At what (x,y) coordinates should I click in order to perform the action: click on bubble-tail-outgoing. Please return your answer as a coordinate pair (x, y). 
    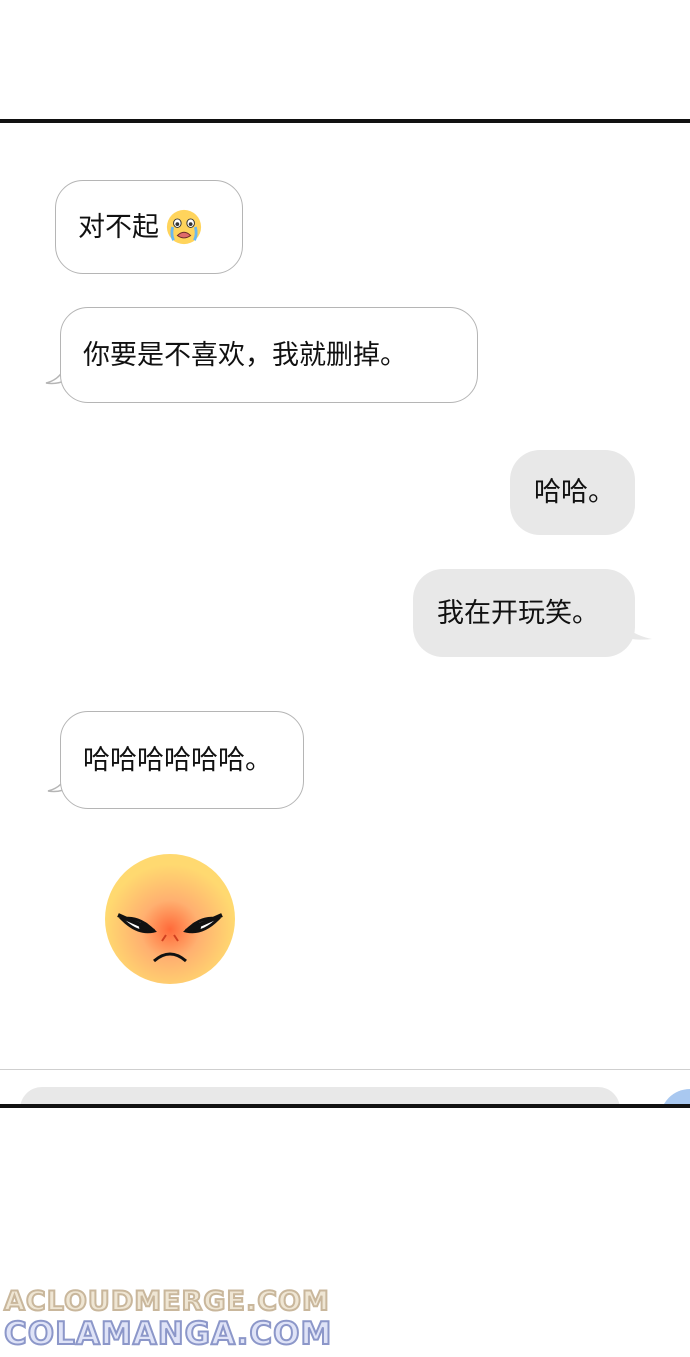
    Looking at the image, I should click on (637, 631).